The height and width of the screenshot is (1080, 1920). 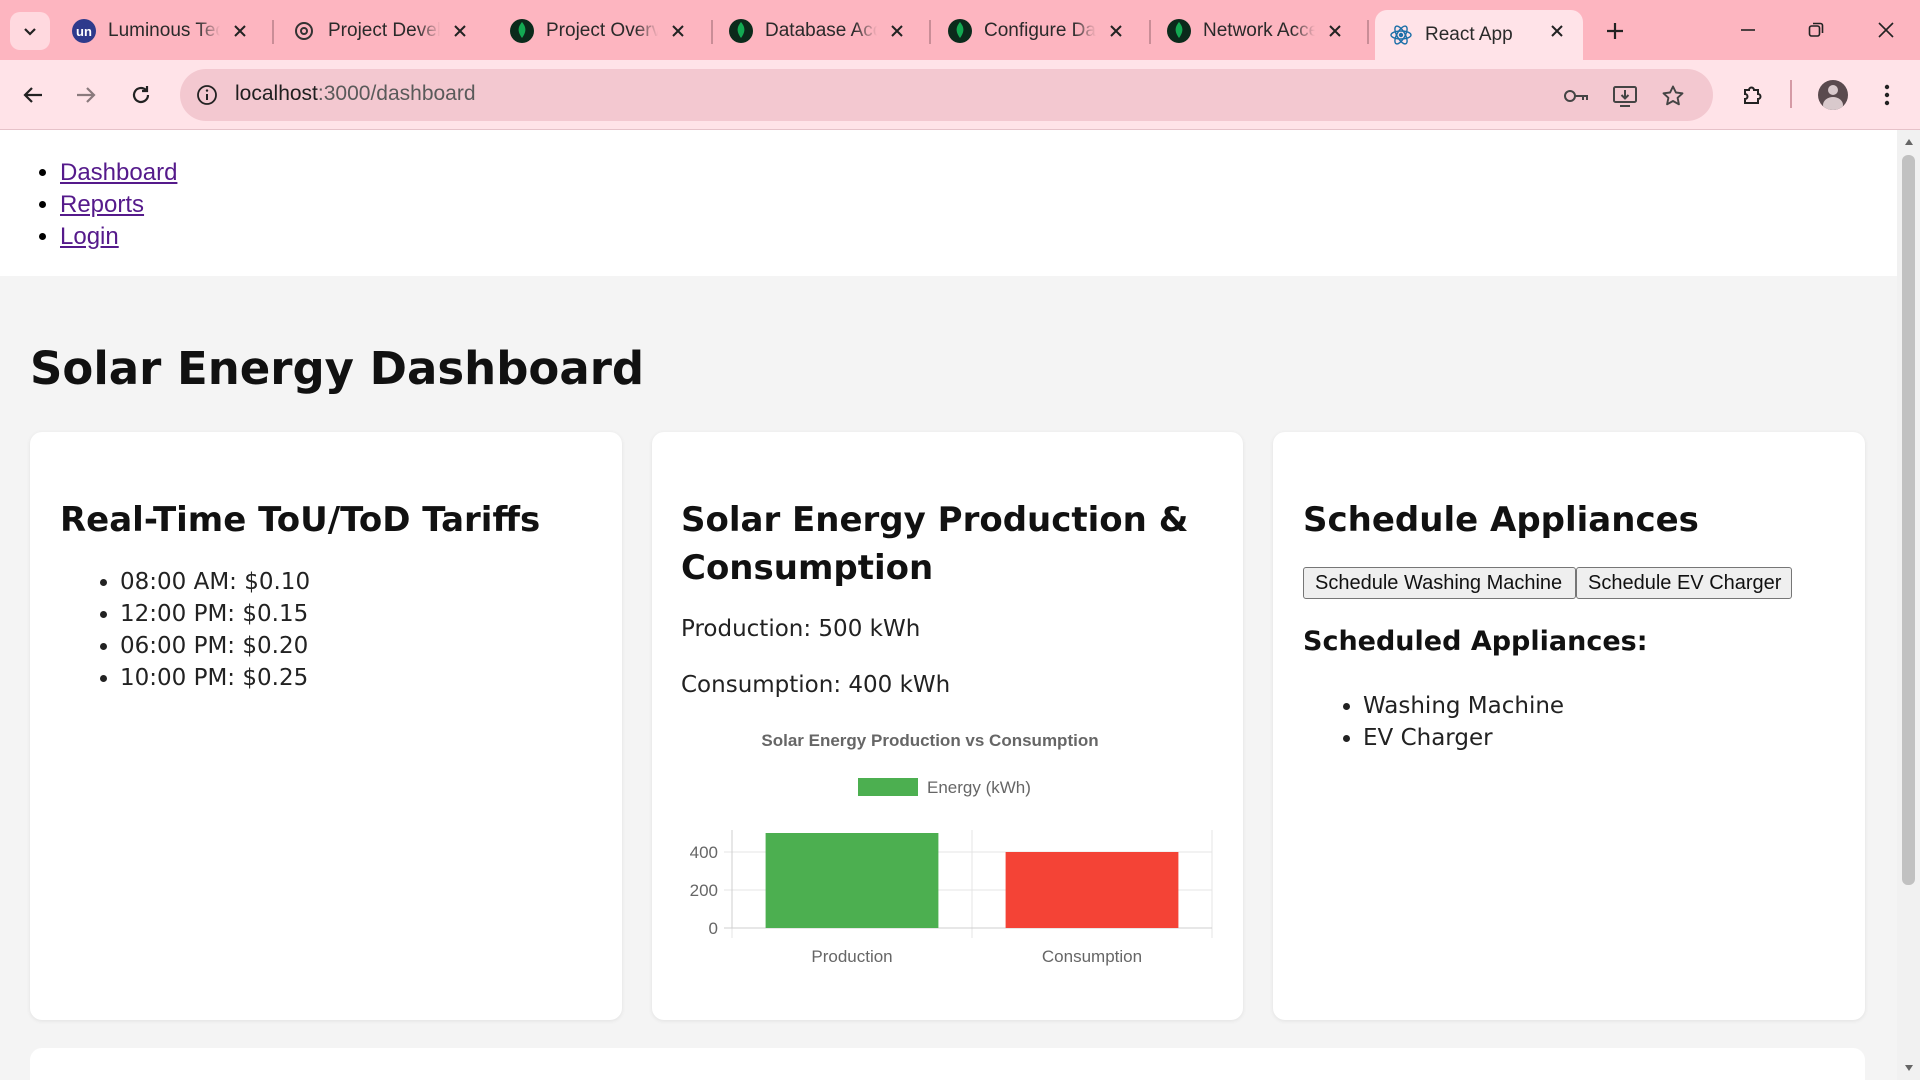 I want to click on page-title: Solar Energy Dashboard, so click(x=337, y=368).